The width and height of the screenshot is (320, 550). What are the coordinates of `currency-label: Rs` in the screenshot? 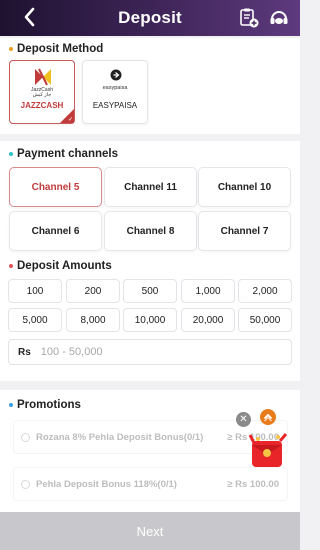 It's located at (24, 352).